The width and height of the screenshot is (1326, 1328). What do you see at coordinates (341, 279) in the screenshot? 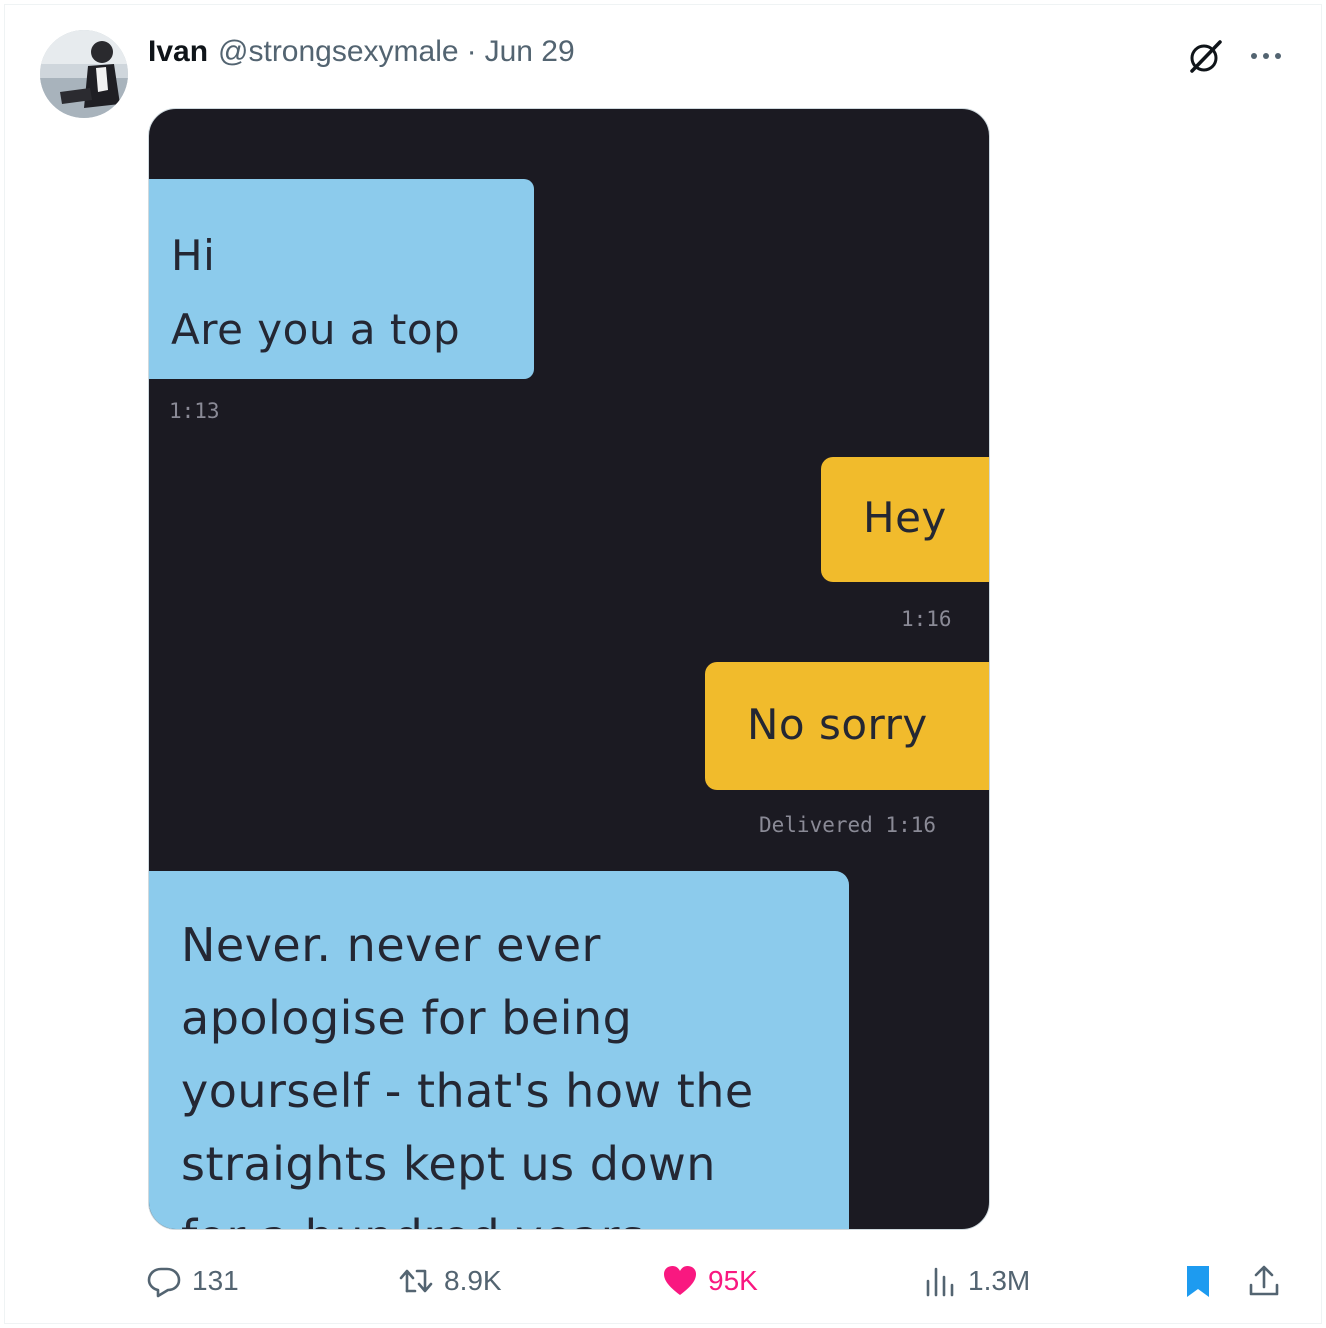
I see `received-message-bubble: Hi Are you a top` at bounding box center [341, 279].